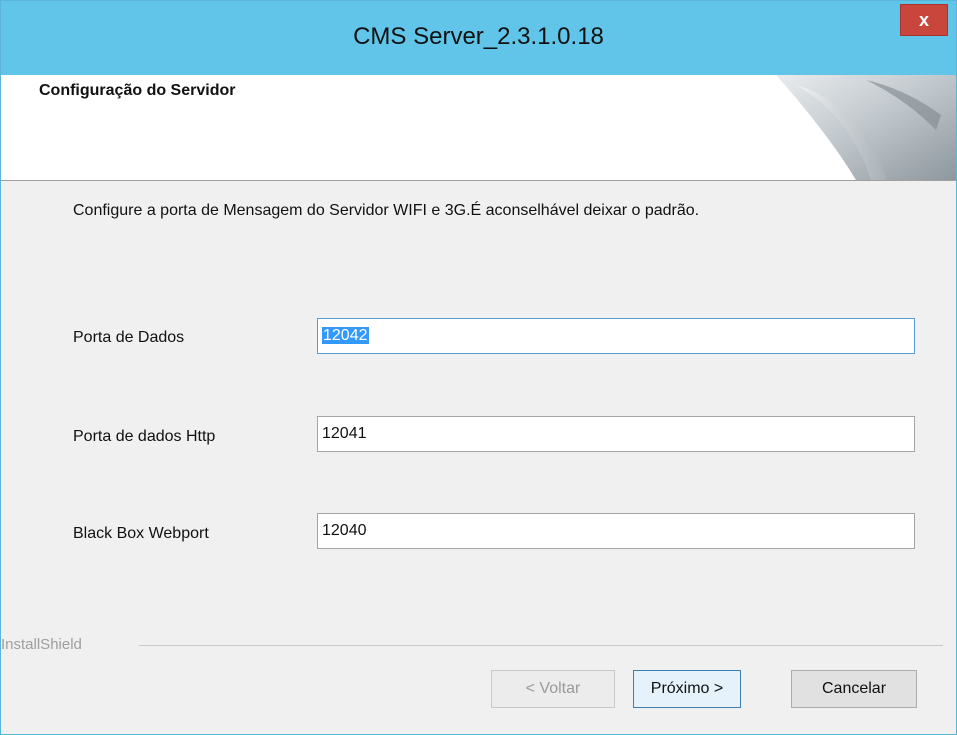 Image resolution: width=957 pixels, height=735 pixels. What do you see at coordinates (616, 531) in the screenshot?
I see `webport-input: 12040` at bounding box center [616, 531].